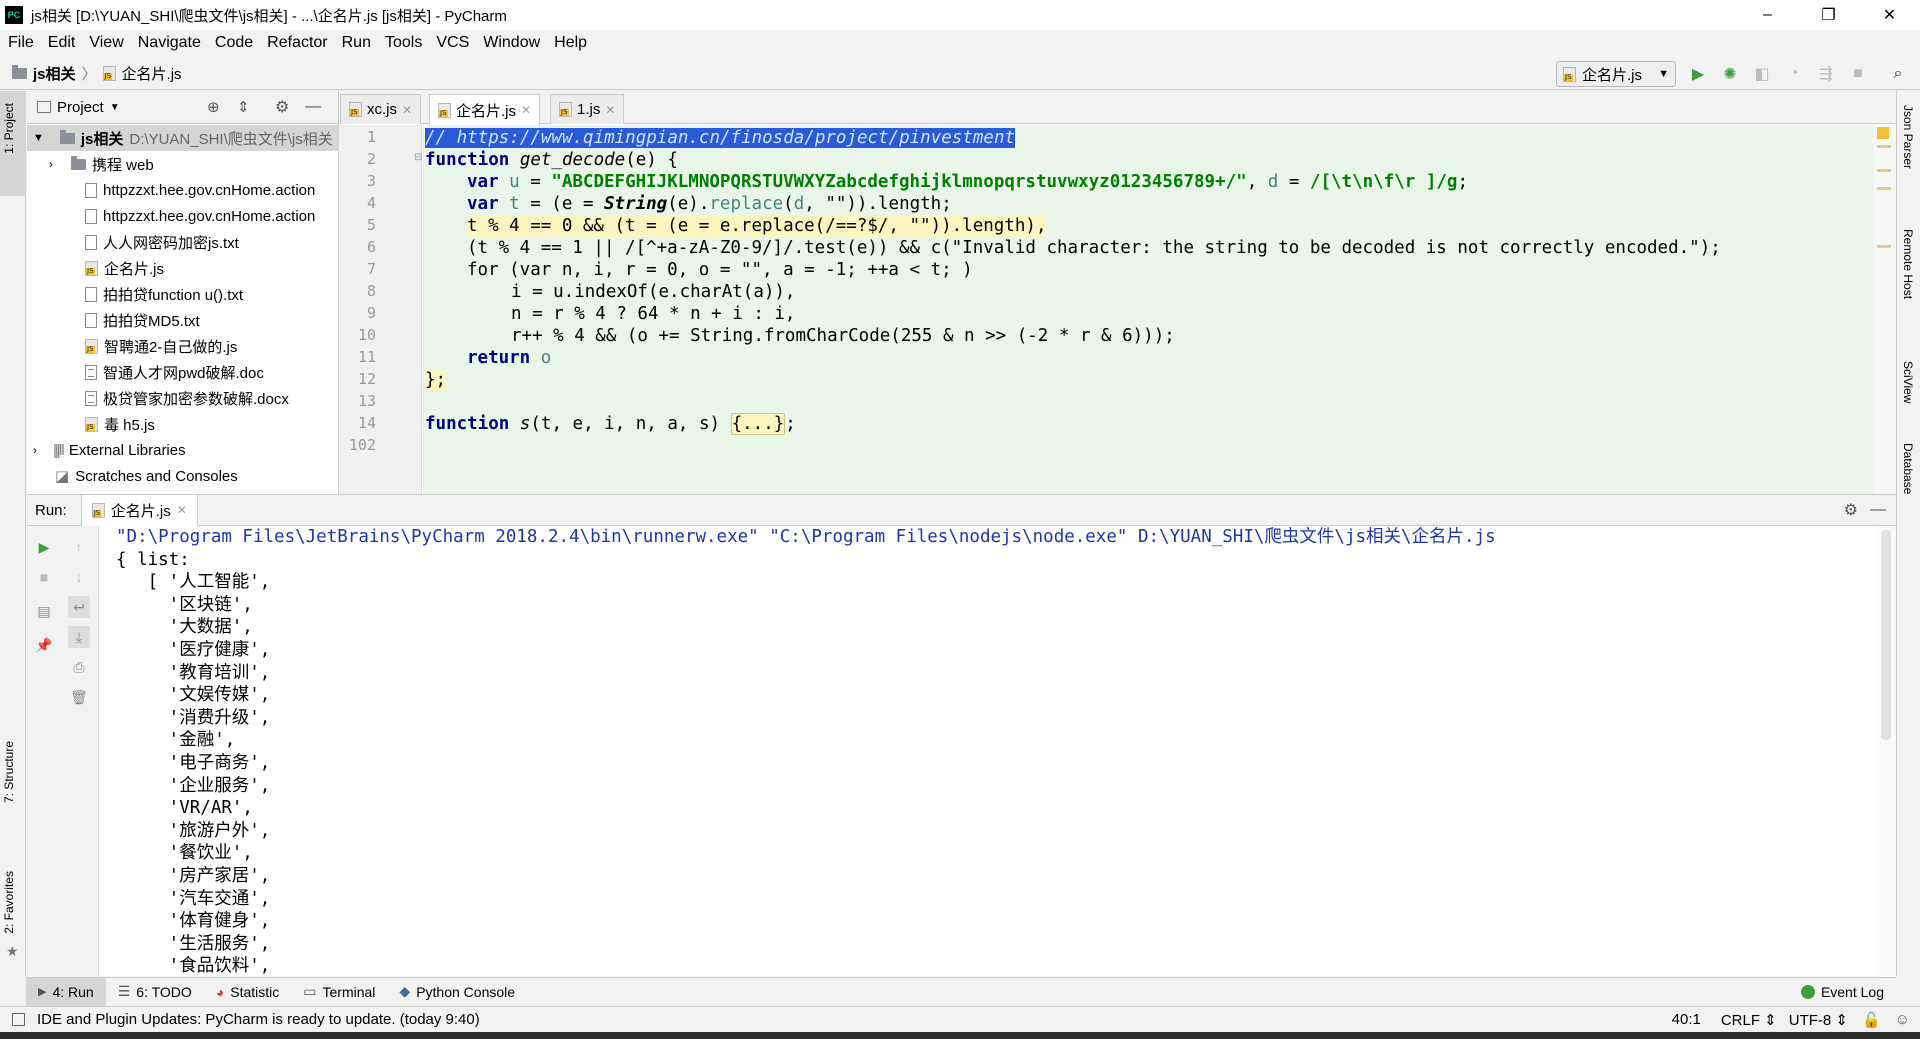 Image resolution: width=1920 pixels, height=1039 pixels. What do you see at coordinates (183, 242) in the screenshot?
I see `tree-item: 人人网密码加密js.txt` at bounding box center [183, 242].